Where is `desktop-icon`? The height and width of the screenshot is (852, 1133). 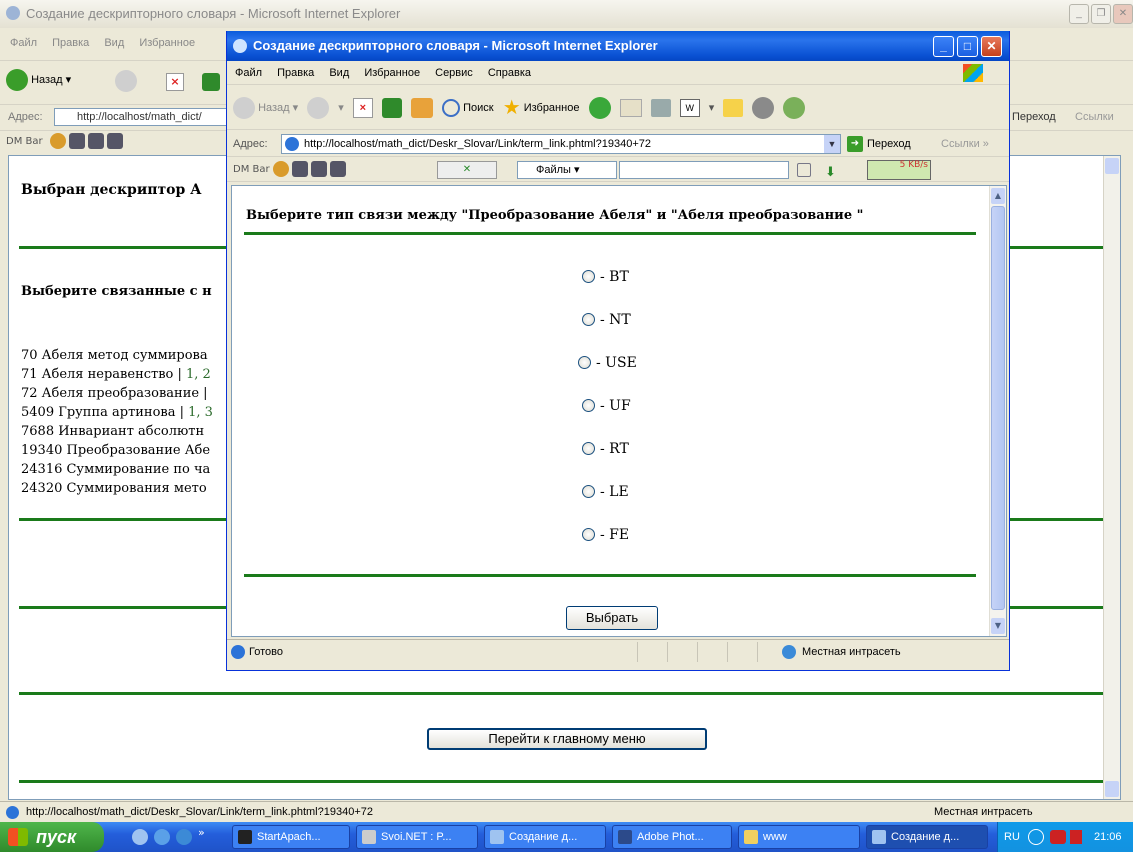 desktop-icon is located at coordinates (140, 837).